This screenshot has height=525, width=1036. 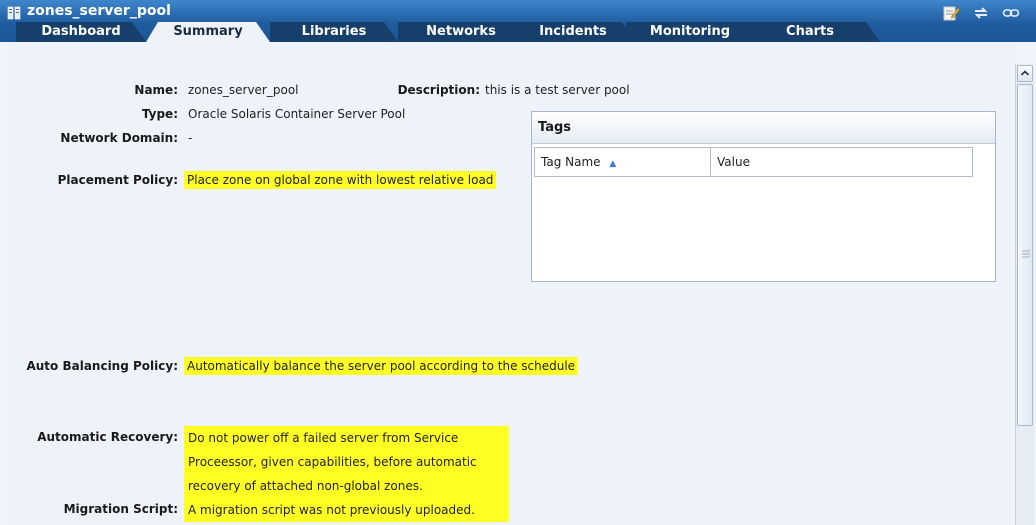 I want to click on tab-libraries: Libraries, so click(x=334, y=32).